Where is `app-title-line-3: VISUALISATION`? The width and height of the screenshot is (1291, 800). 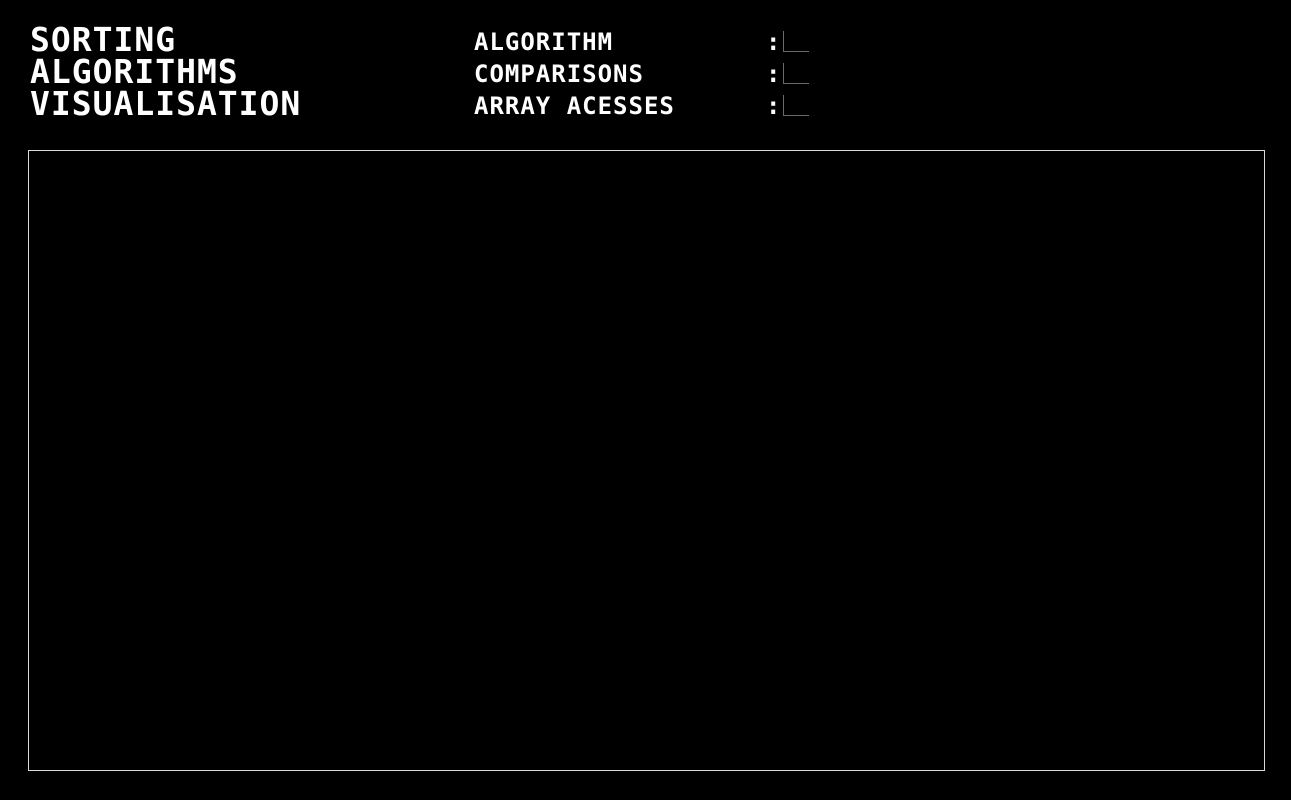
app-title-line-3: VISUALISATION is located at coordinates (166, 103).